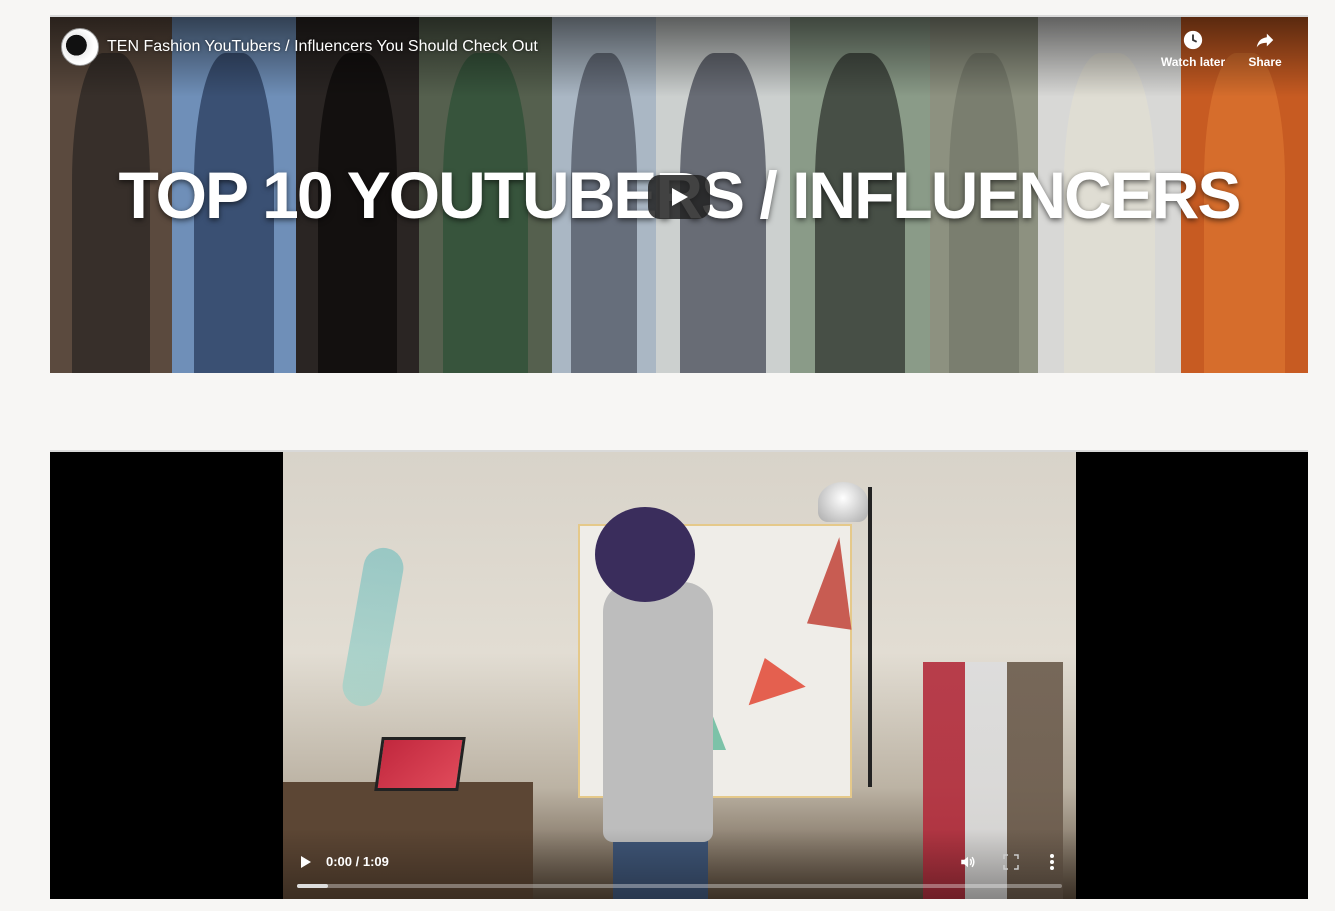  I want to click on painter-body, so click(658, 712).